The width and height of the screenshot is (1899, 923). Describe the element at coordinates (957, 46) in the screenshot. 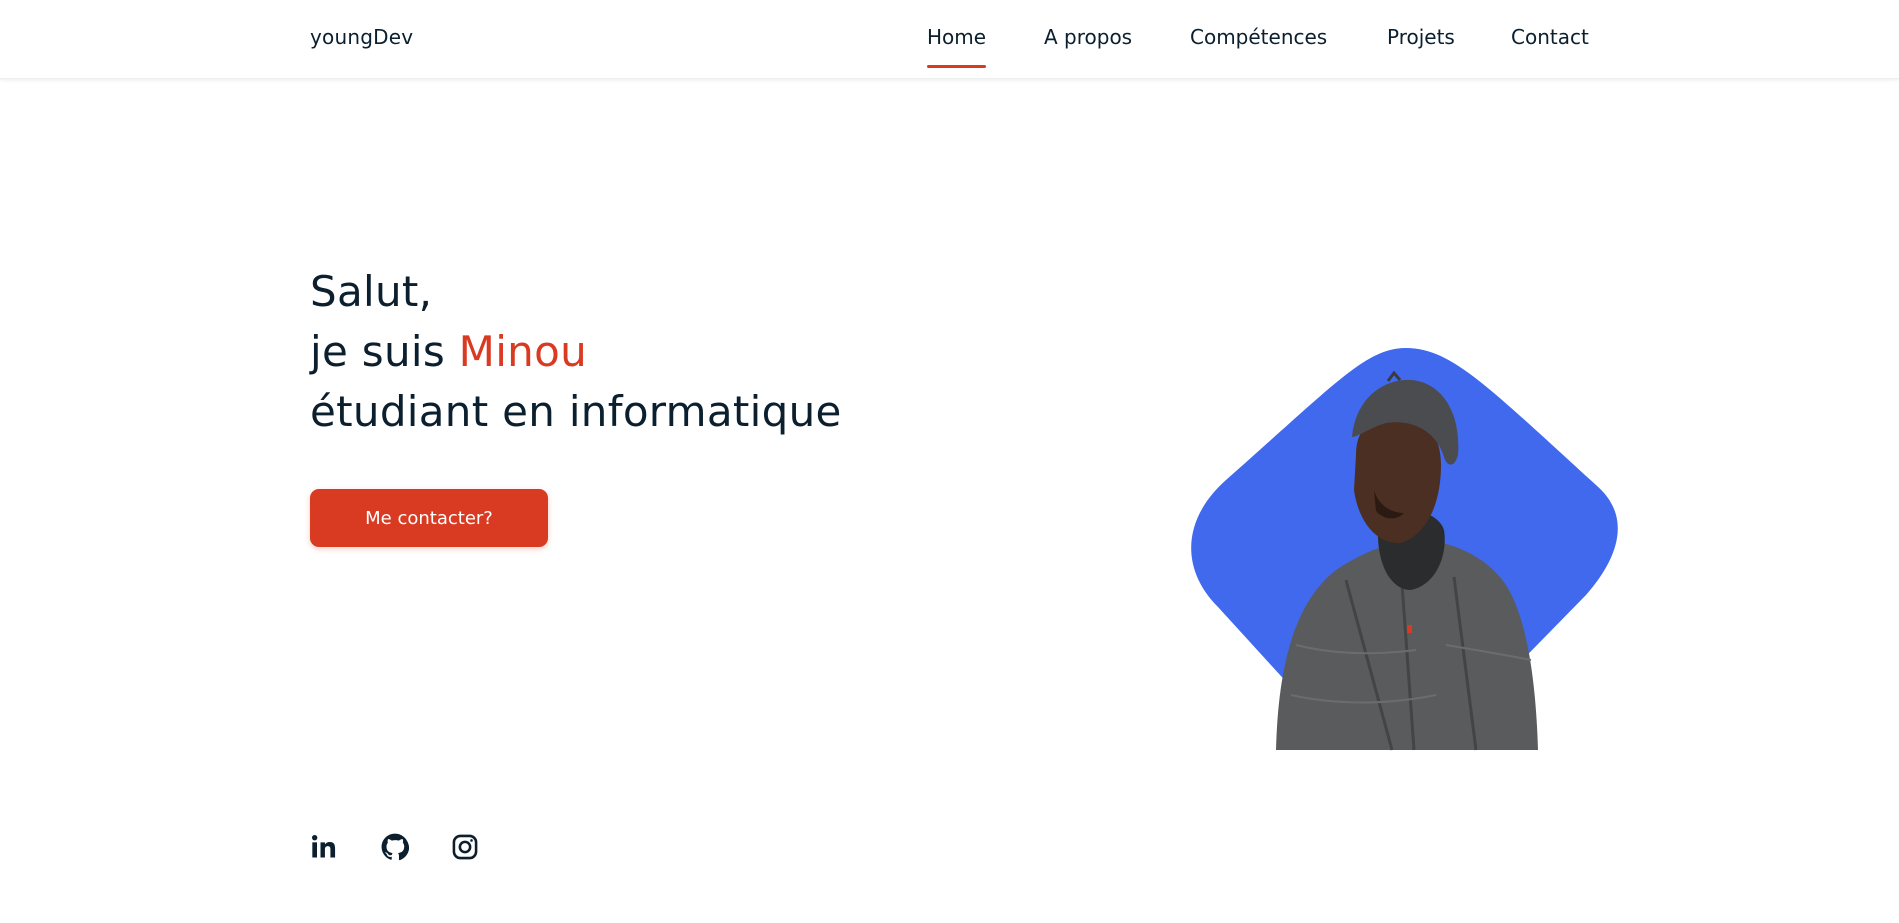

I see `nav-home: Home` at that location.